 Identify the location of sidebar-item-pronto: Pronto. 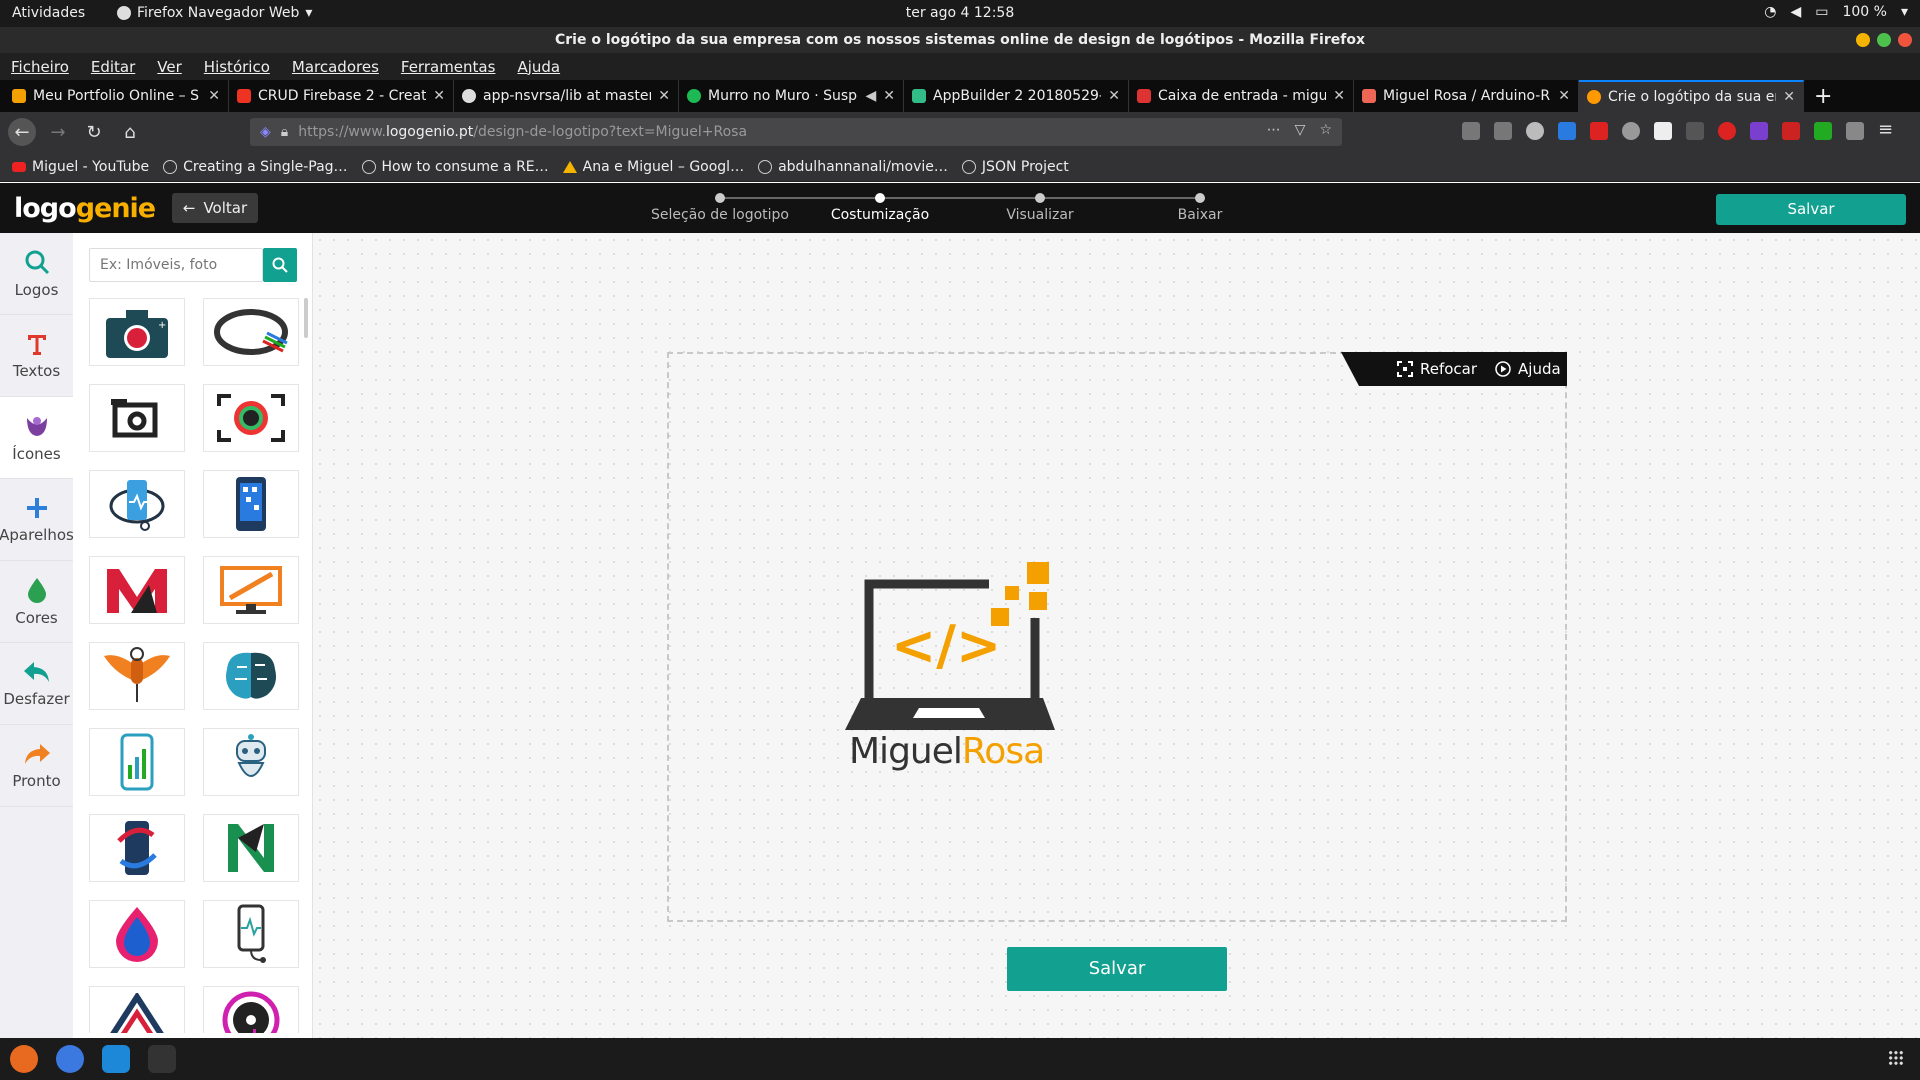
(36, 766).